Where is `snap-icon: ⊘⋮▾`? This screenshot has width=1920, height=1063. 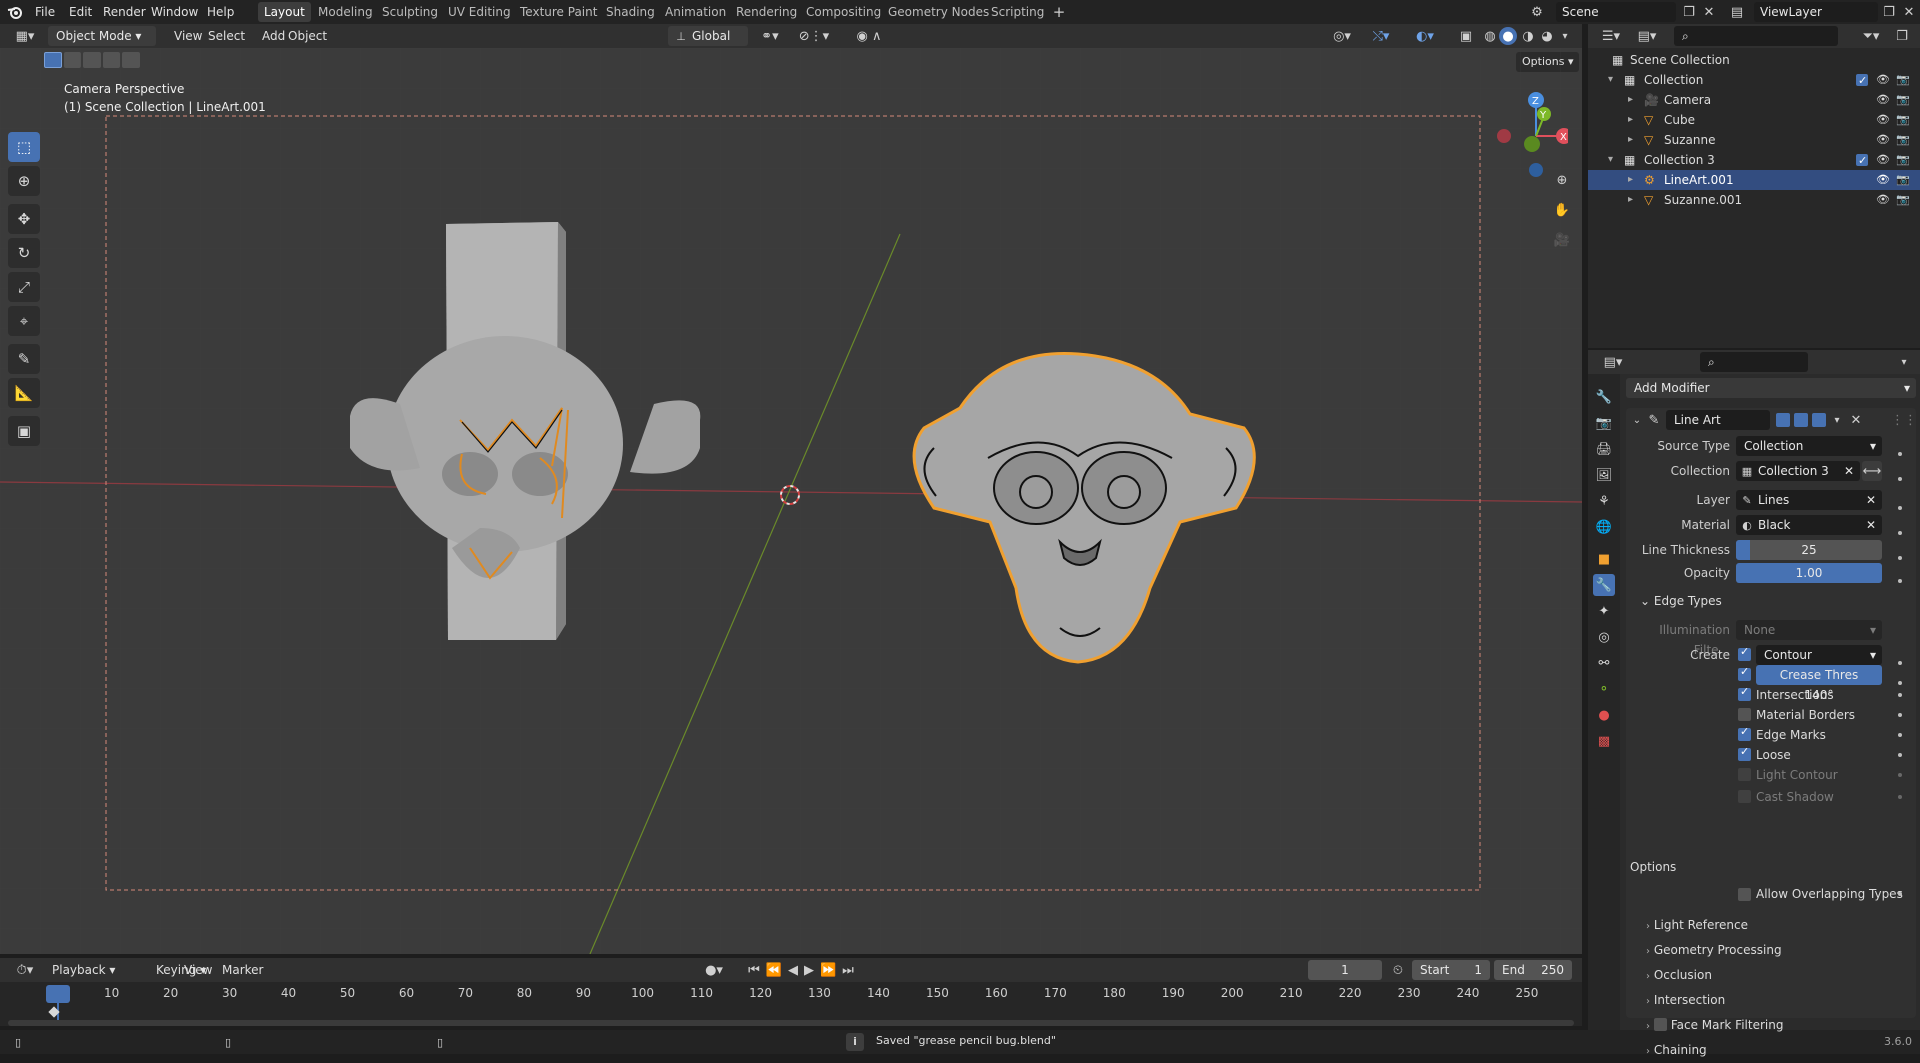 snap-icon: ⊘⋮▾ is located at coordinates (814, 36).